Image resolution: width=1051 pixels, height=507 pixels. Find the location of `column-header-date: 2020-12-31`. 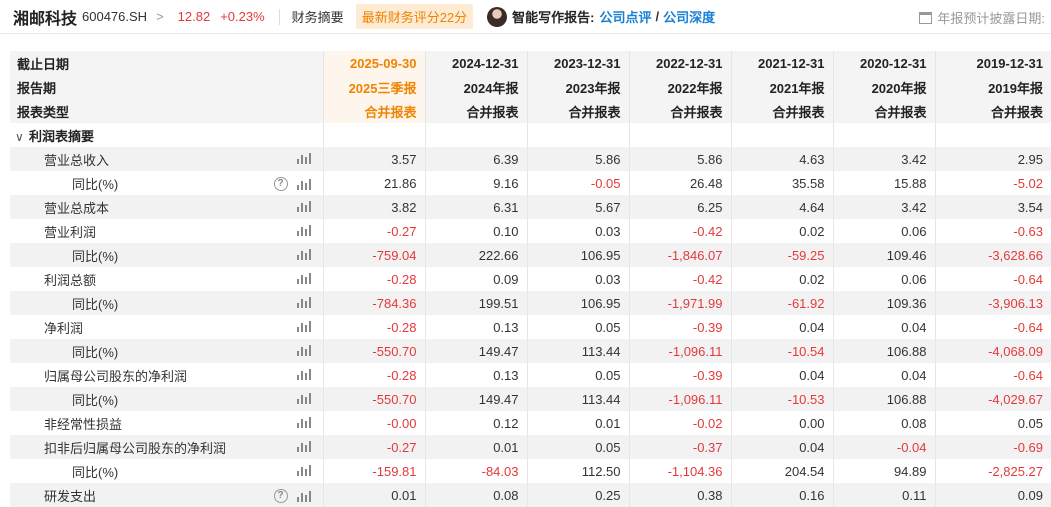

column-header-date: 2020-12-31 is located at coordinates (883, 63).